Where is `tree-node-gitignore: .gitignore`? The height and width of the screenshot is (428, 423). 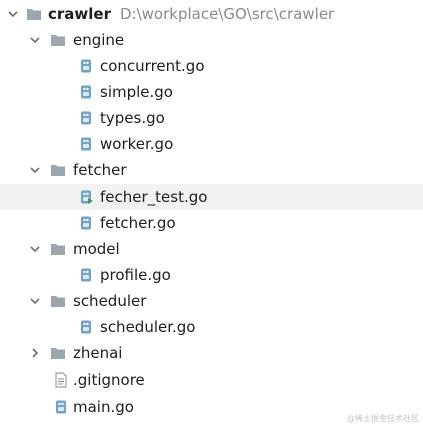
tree-node-gitignore: .gitignore is located at coordinates (211, 380).